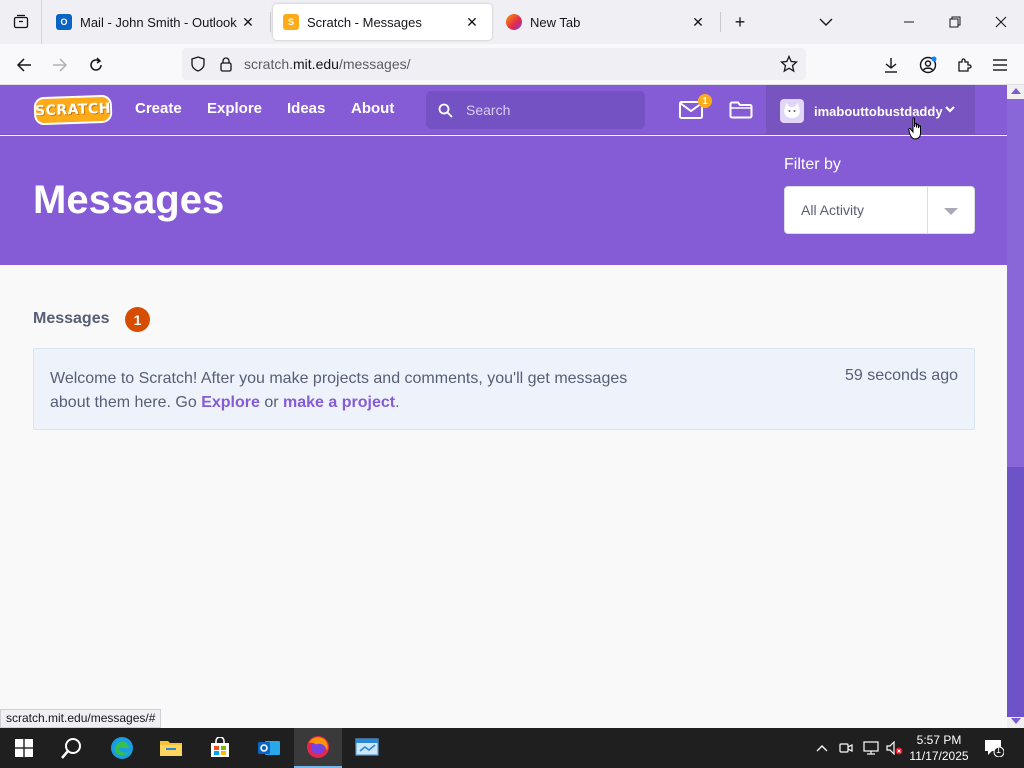 The width and height of the screenshot is (1024, 768). Describe the element at coordinates (999, 750) in the screenshot. I see `notification-count: 1` at that location.